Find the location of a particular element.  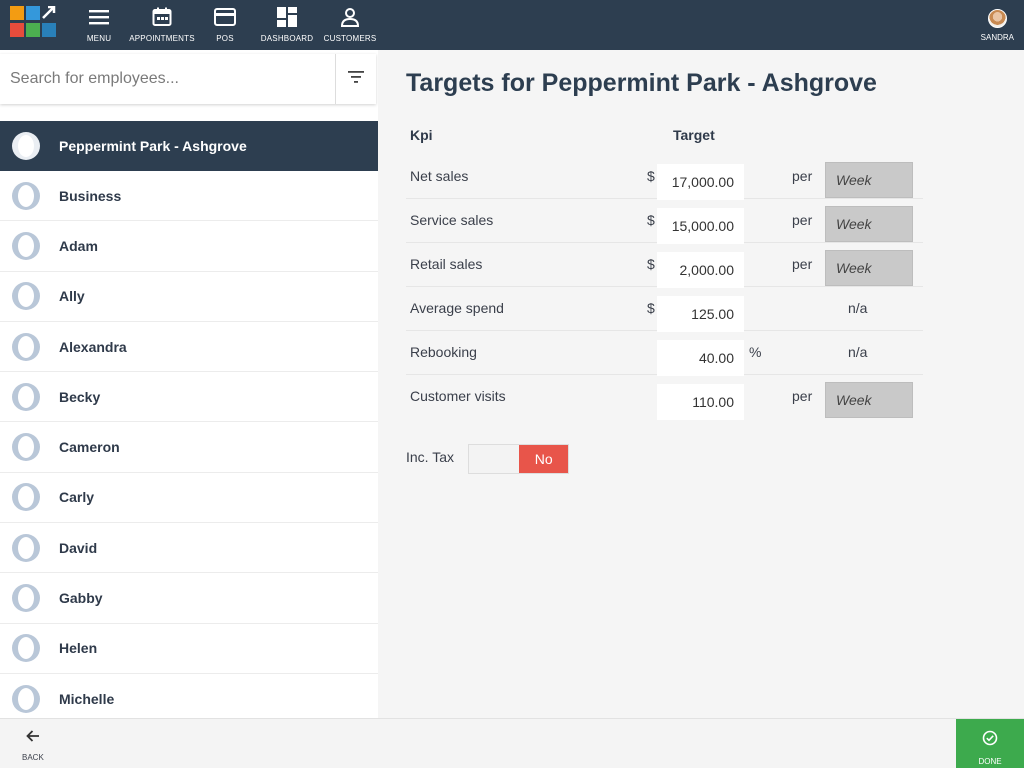

avatar is located at coordinates (997, 18).